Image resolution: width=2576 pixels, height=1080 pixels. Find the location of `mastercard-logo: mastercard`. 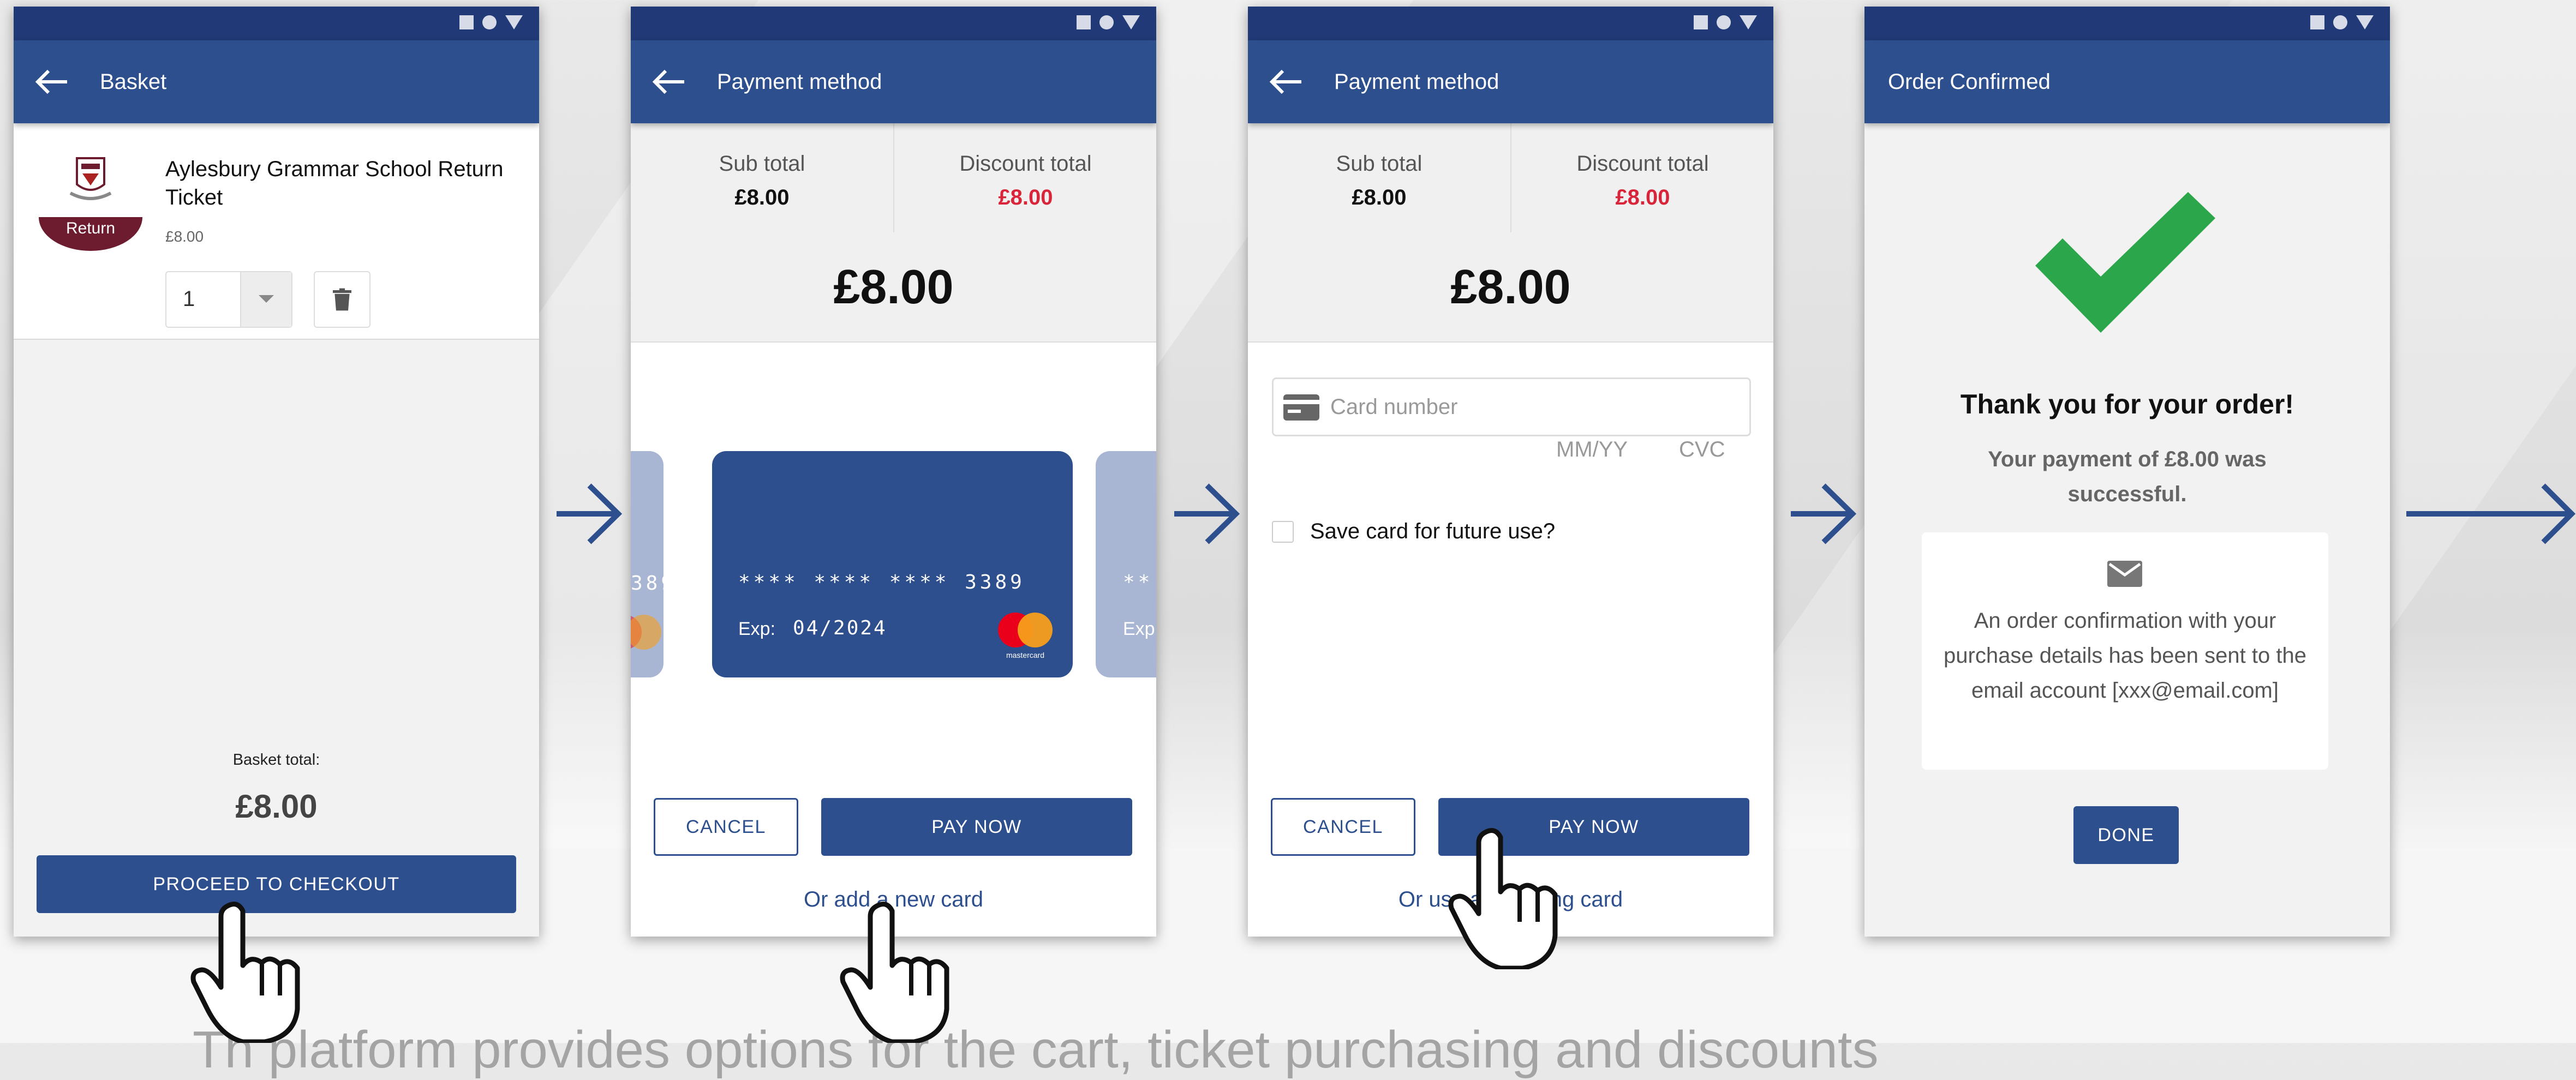

mastercard-logo: mastercard is located at coordinates (1025, 640).